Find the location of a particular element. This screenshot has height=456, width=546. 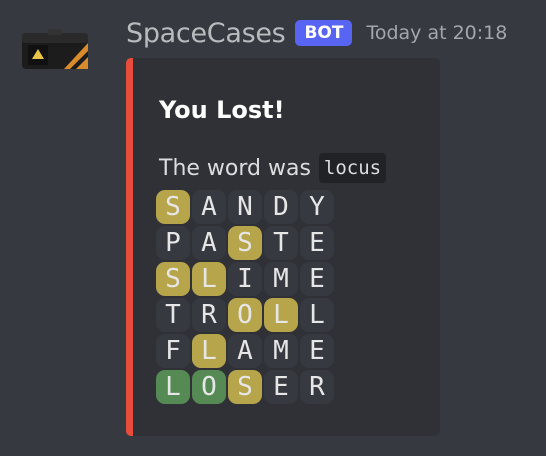

message-timestamp: Today at 20:18 is located at coordinates (437, 33).